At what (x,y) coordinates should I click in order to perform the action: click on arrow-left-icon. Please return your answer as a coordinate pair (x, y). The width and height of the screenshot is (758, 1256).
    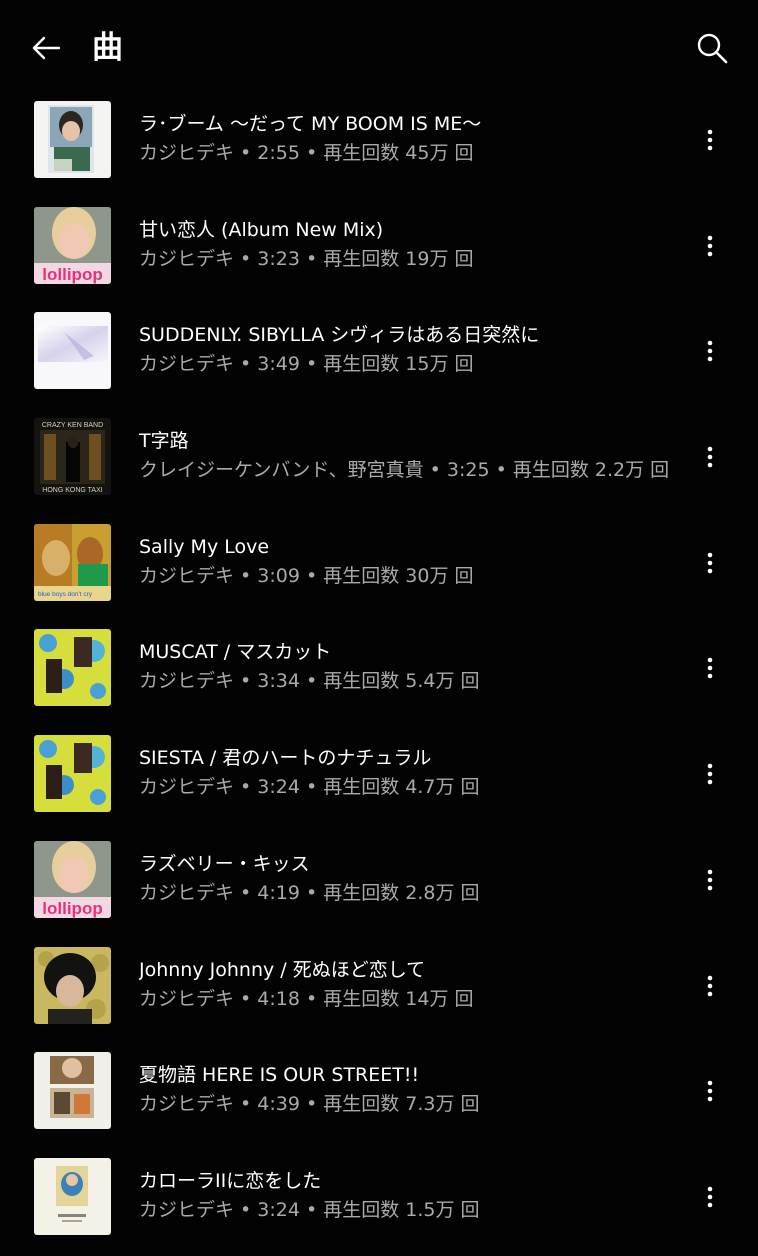
    Looking at the image, I should click on (46, 48).